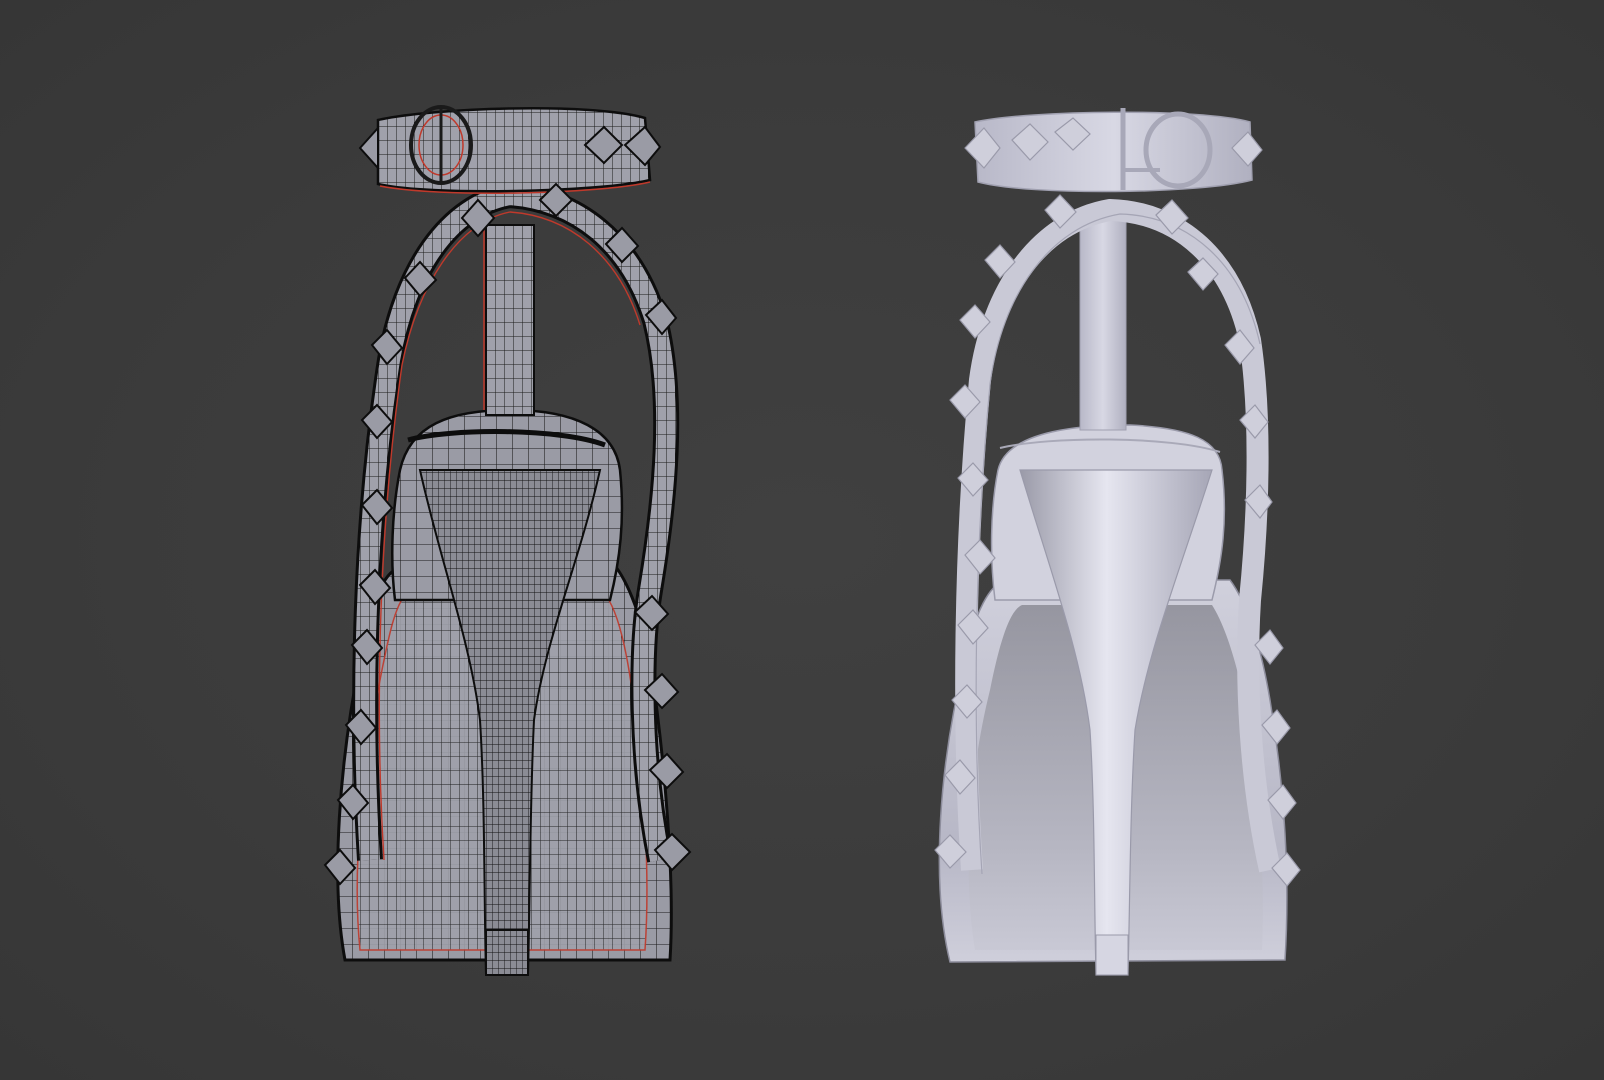 The height and width of the screenshot is (1080, 1604). I want to click on solid-t-strap, so click(1103, 322).